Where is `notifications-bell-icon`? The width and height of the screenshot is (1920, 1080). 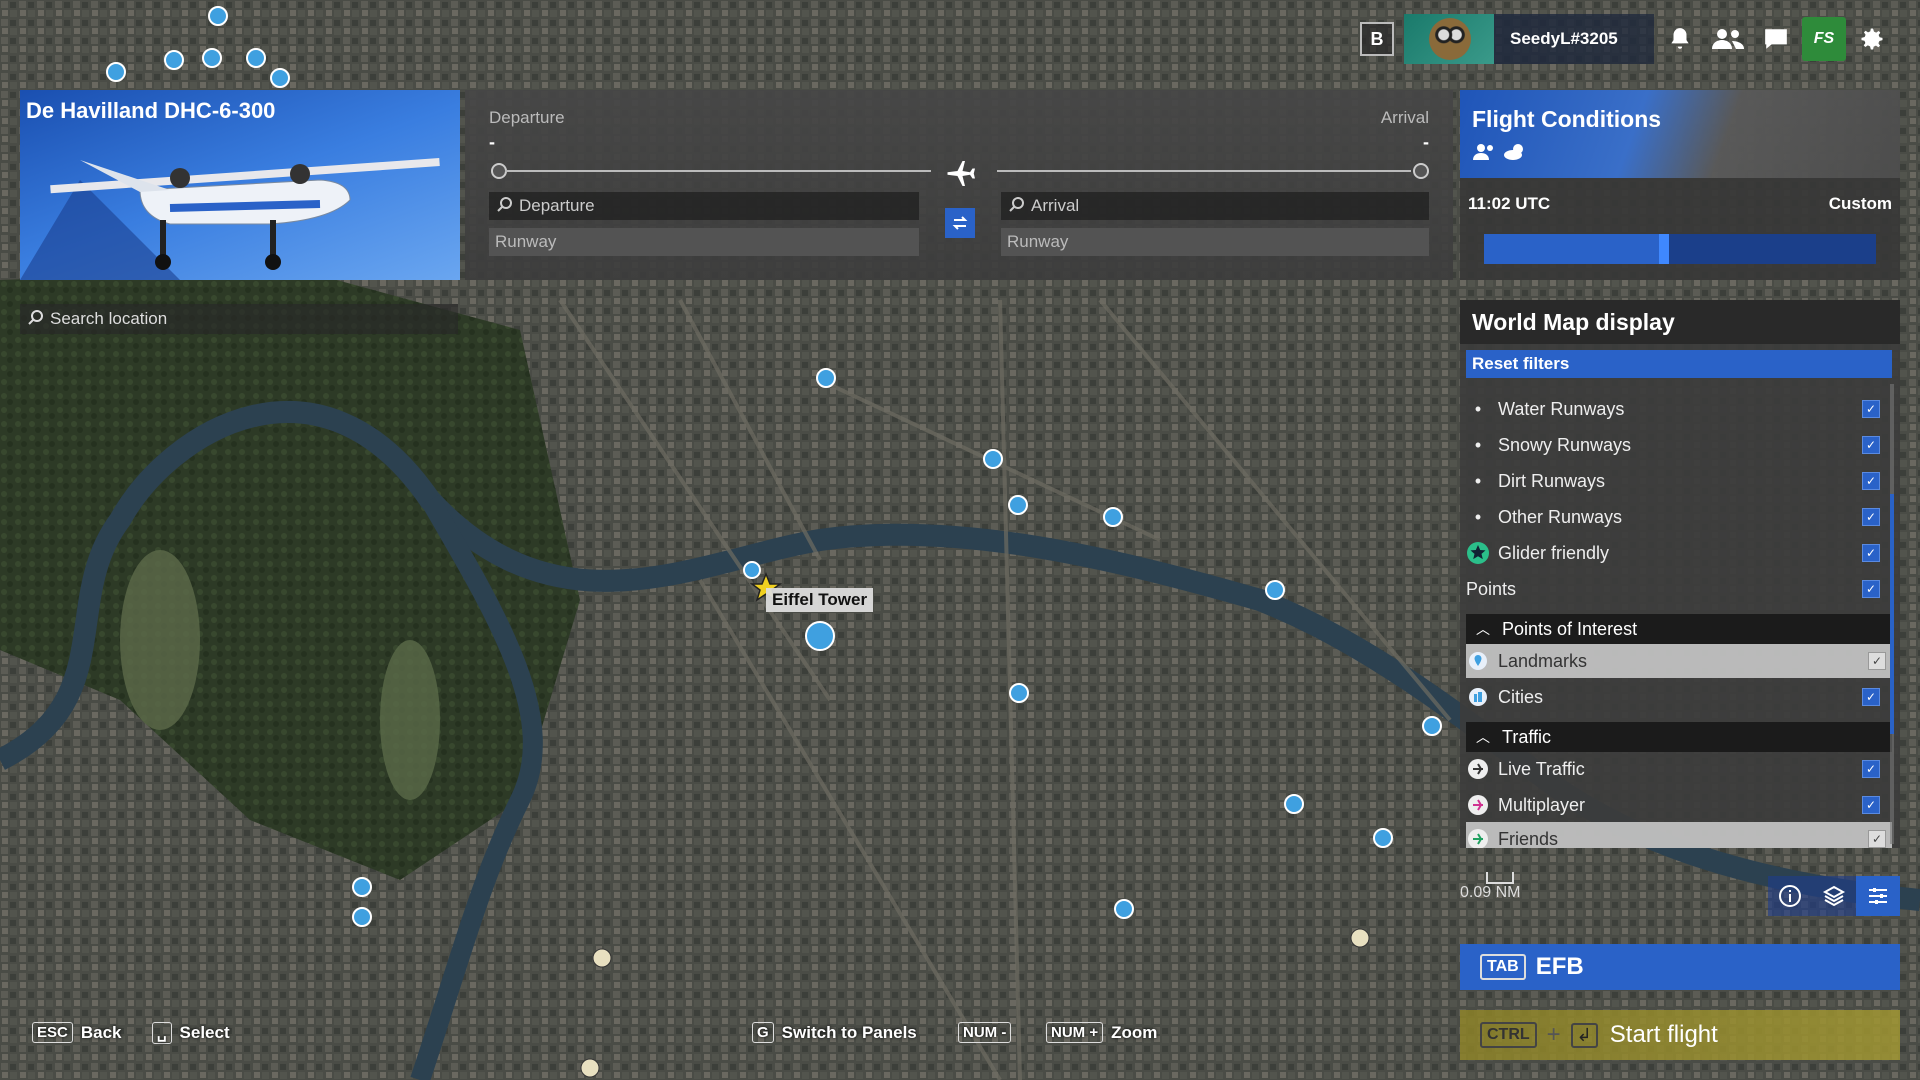
notifications-bell-icon is located at coordinates (1680, 39).